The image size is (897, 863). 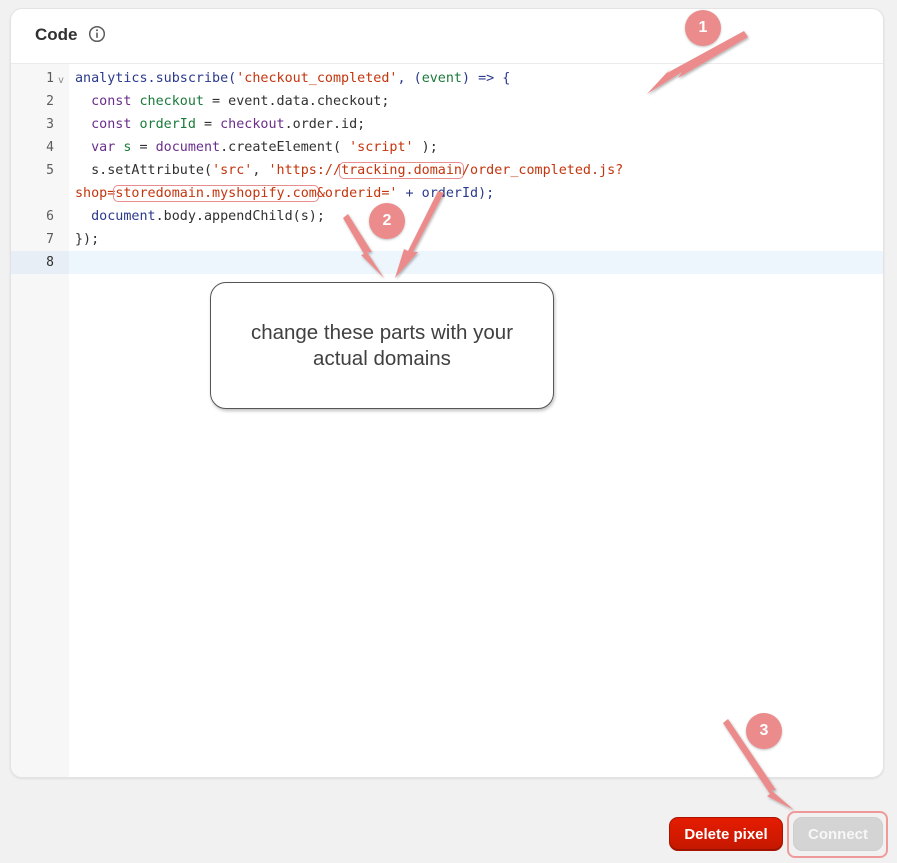 What do you see at coordinates (50, 78) in the screenshot?
I see `line-number: 1` at bounding box center [50, 78].